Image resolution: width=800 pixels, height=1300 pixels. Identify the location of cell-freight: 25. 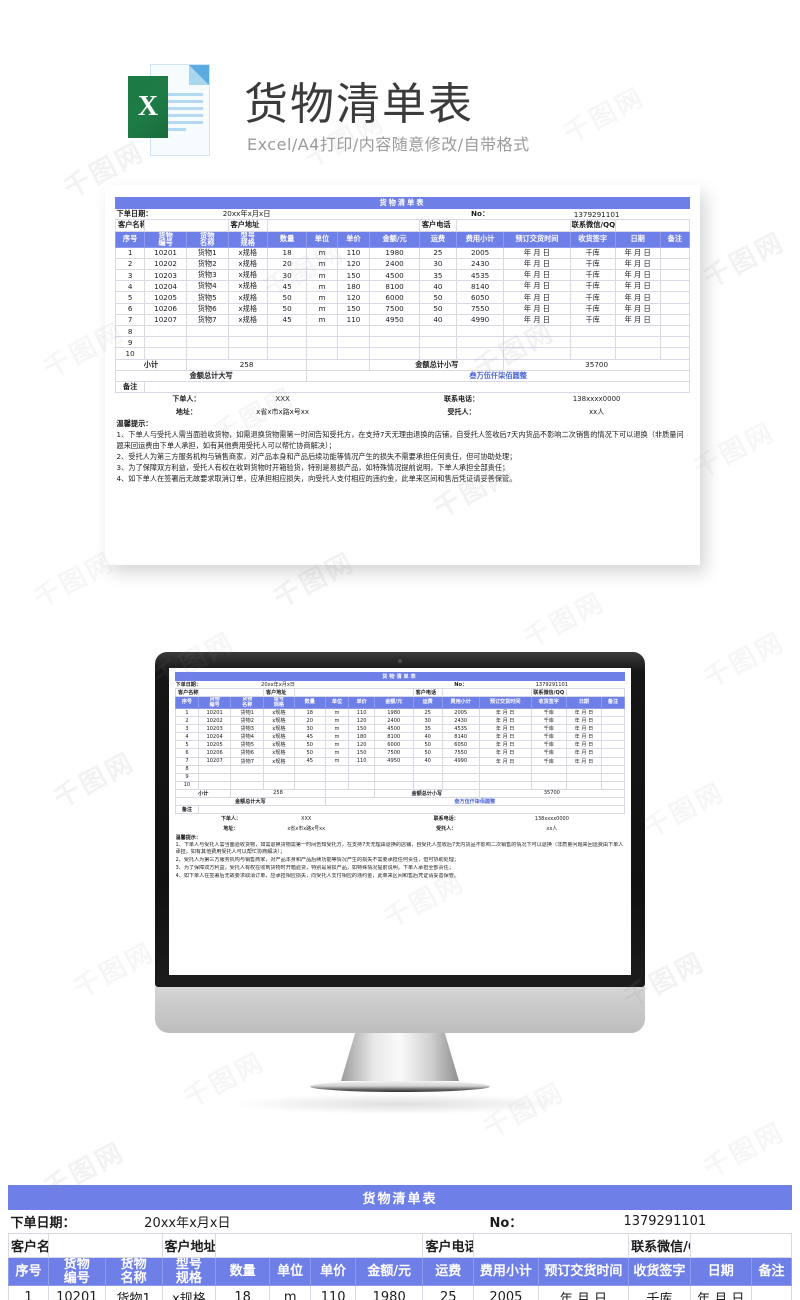
(448, 1292).